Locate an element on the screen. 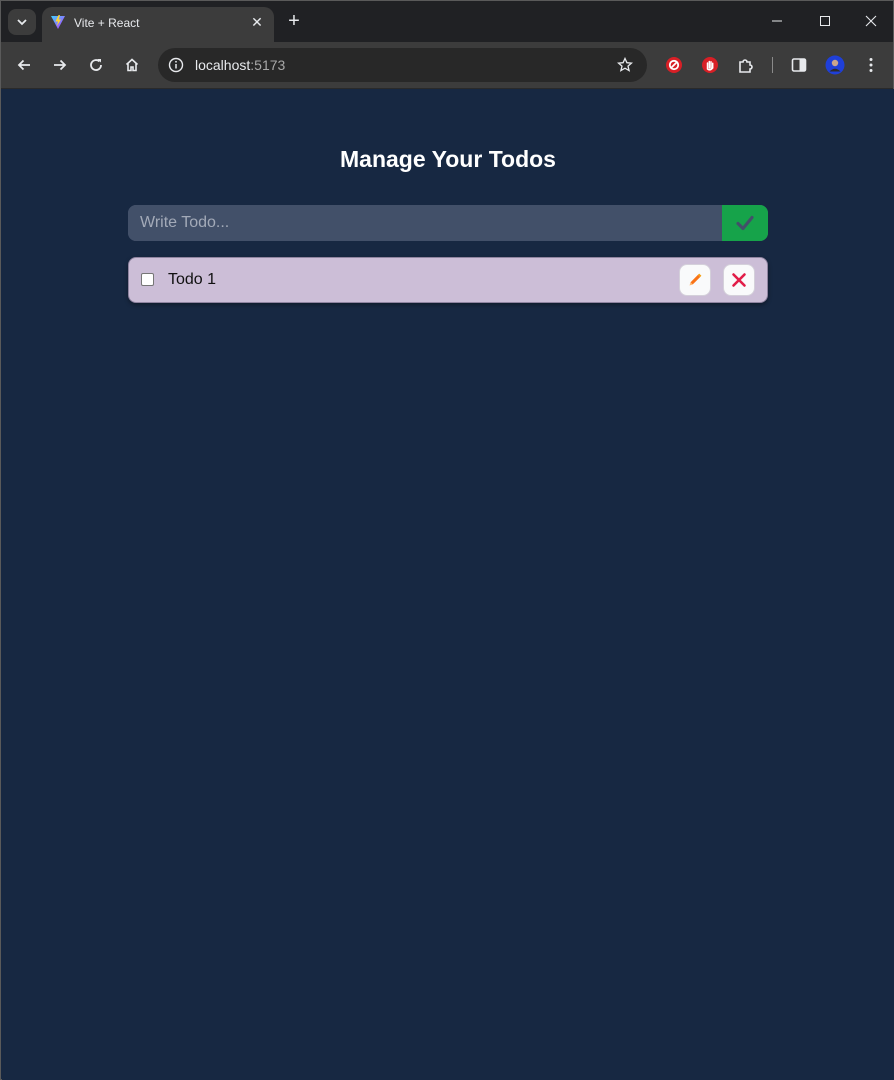  home-button is located at coordinates (132, 65).